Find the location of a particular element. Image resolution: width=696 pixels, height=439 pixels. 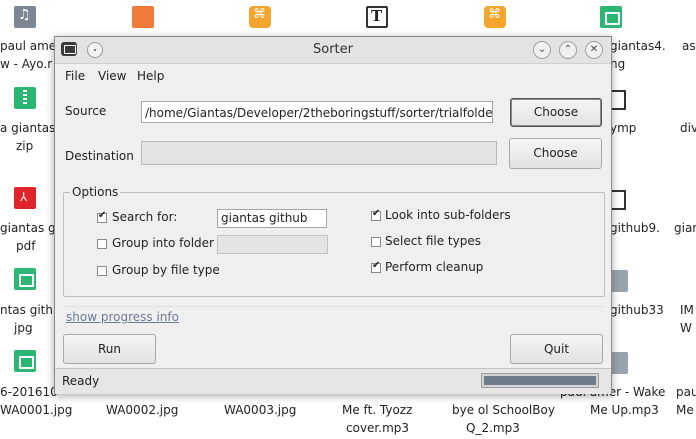

status-text: Ready is located at coordinates (81, 381).